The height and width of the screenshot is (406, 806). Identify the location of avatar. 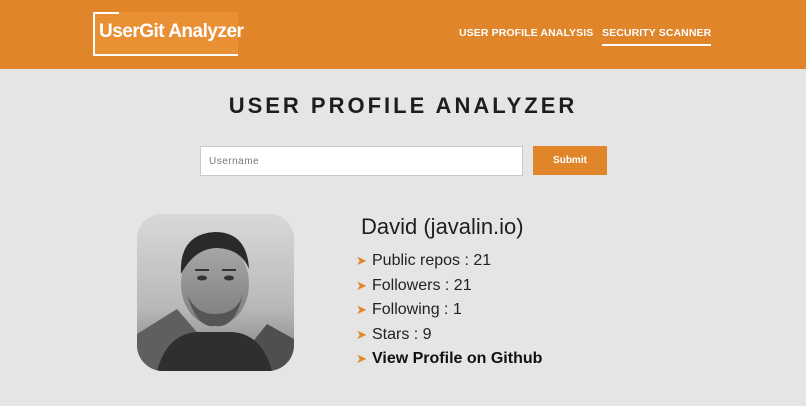
(215, 292).